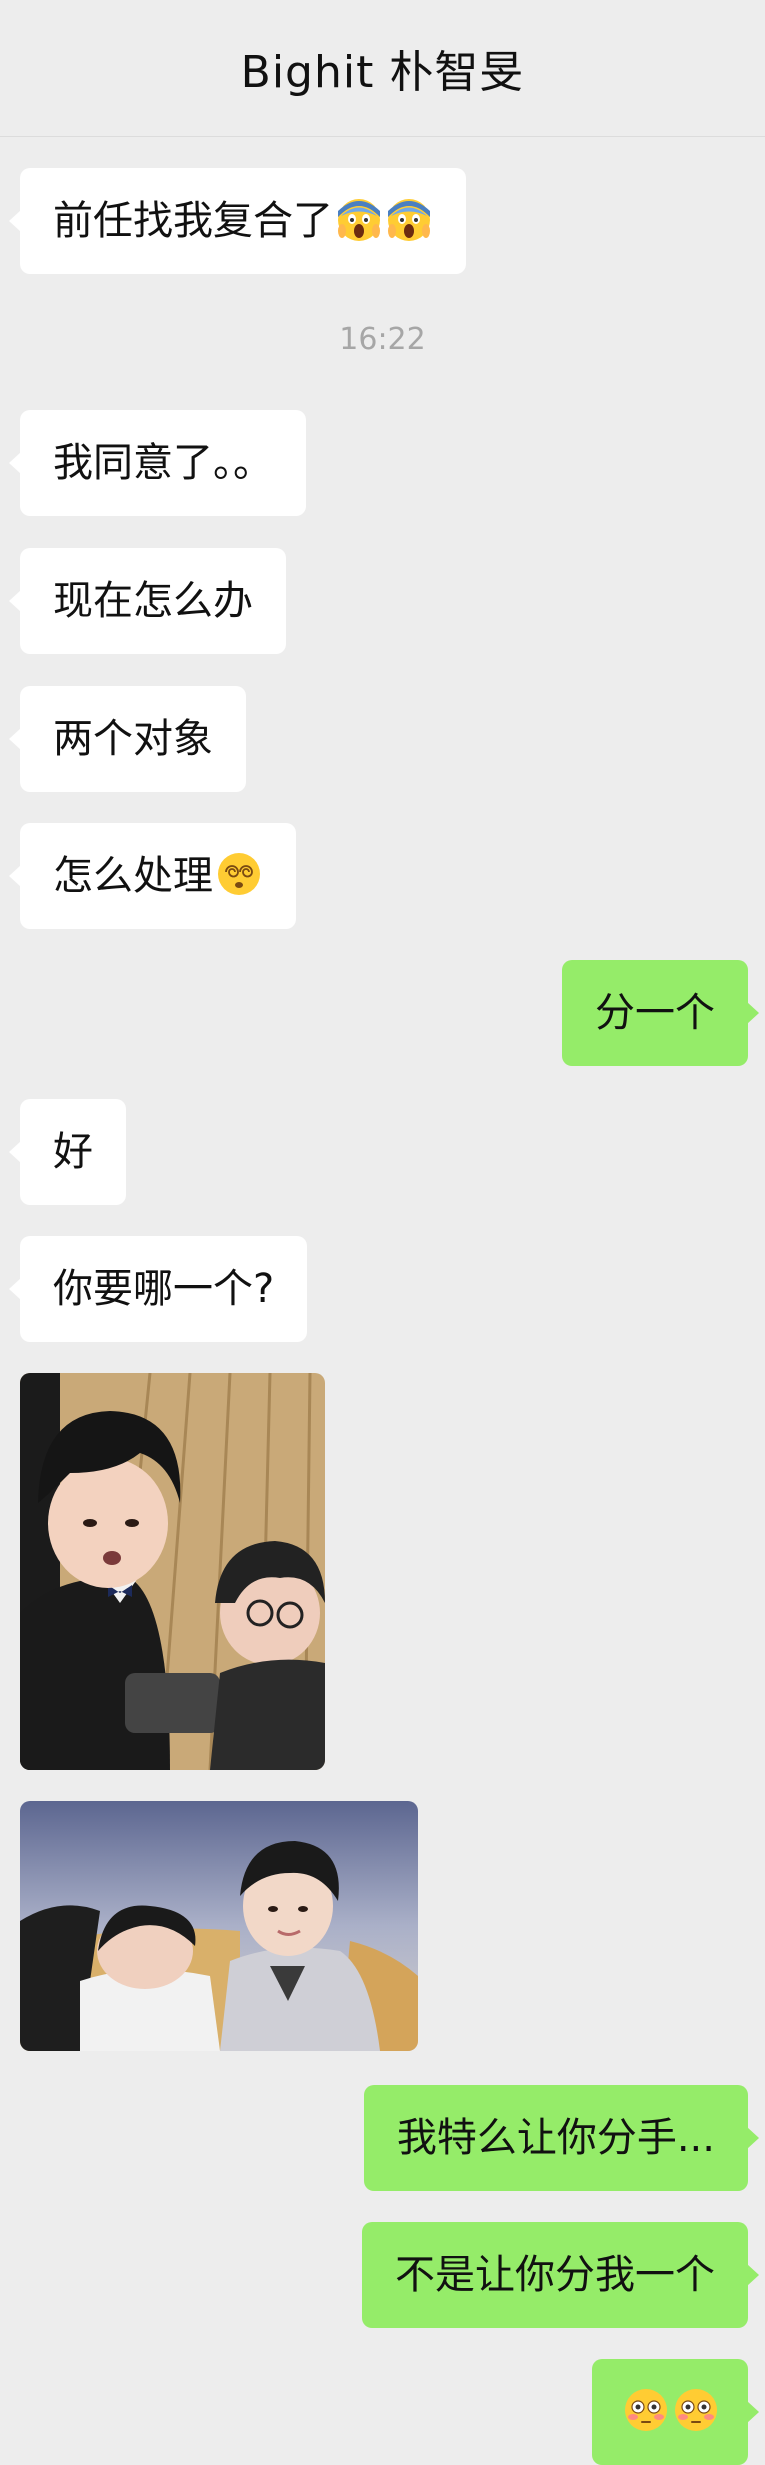 The width and height of the screenshot is (765, 2465). I want to click on chat-header: Bighit 朴智旻, so click(382, 68).